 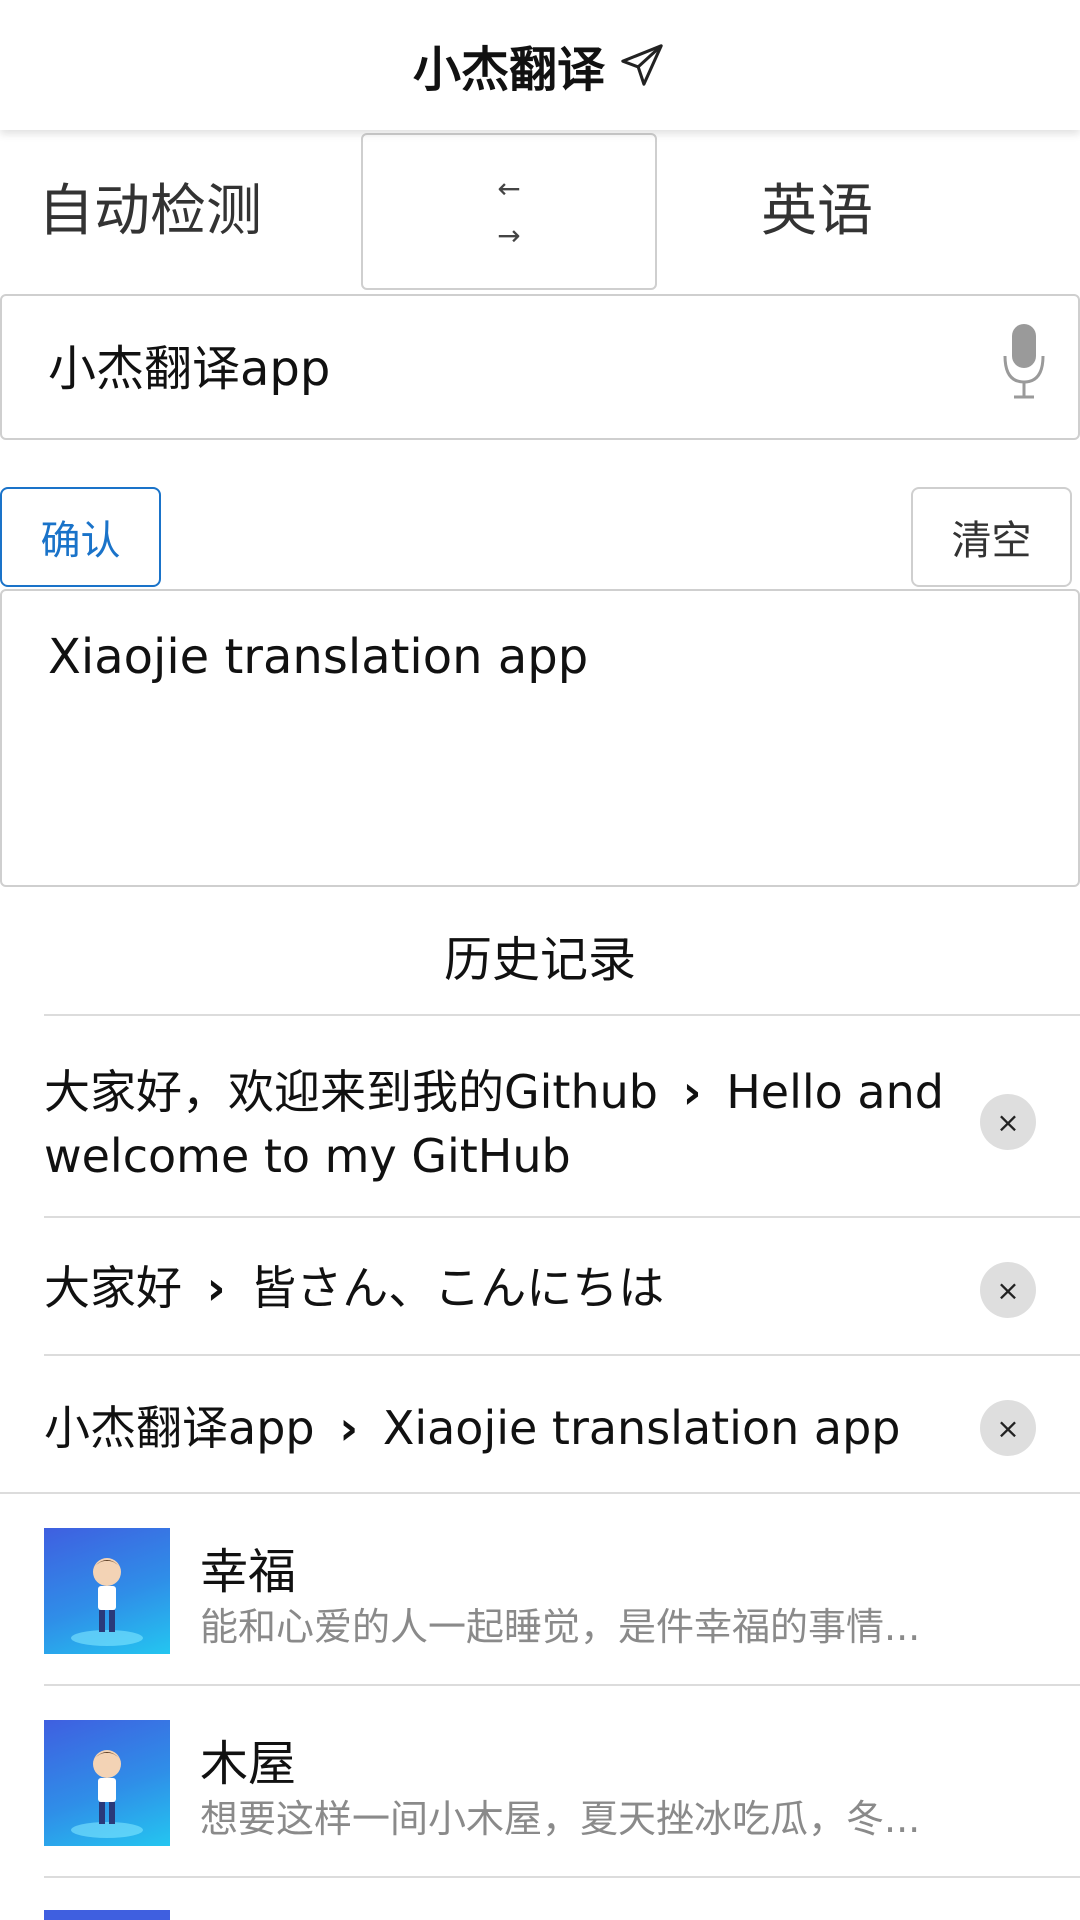 What do you see at coordinates (80, 537) in the screenshot?
I see `confirm-button: 确认` at bounding box center [80, 537].